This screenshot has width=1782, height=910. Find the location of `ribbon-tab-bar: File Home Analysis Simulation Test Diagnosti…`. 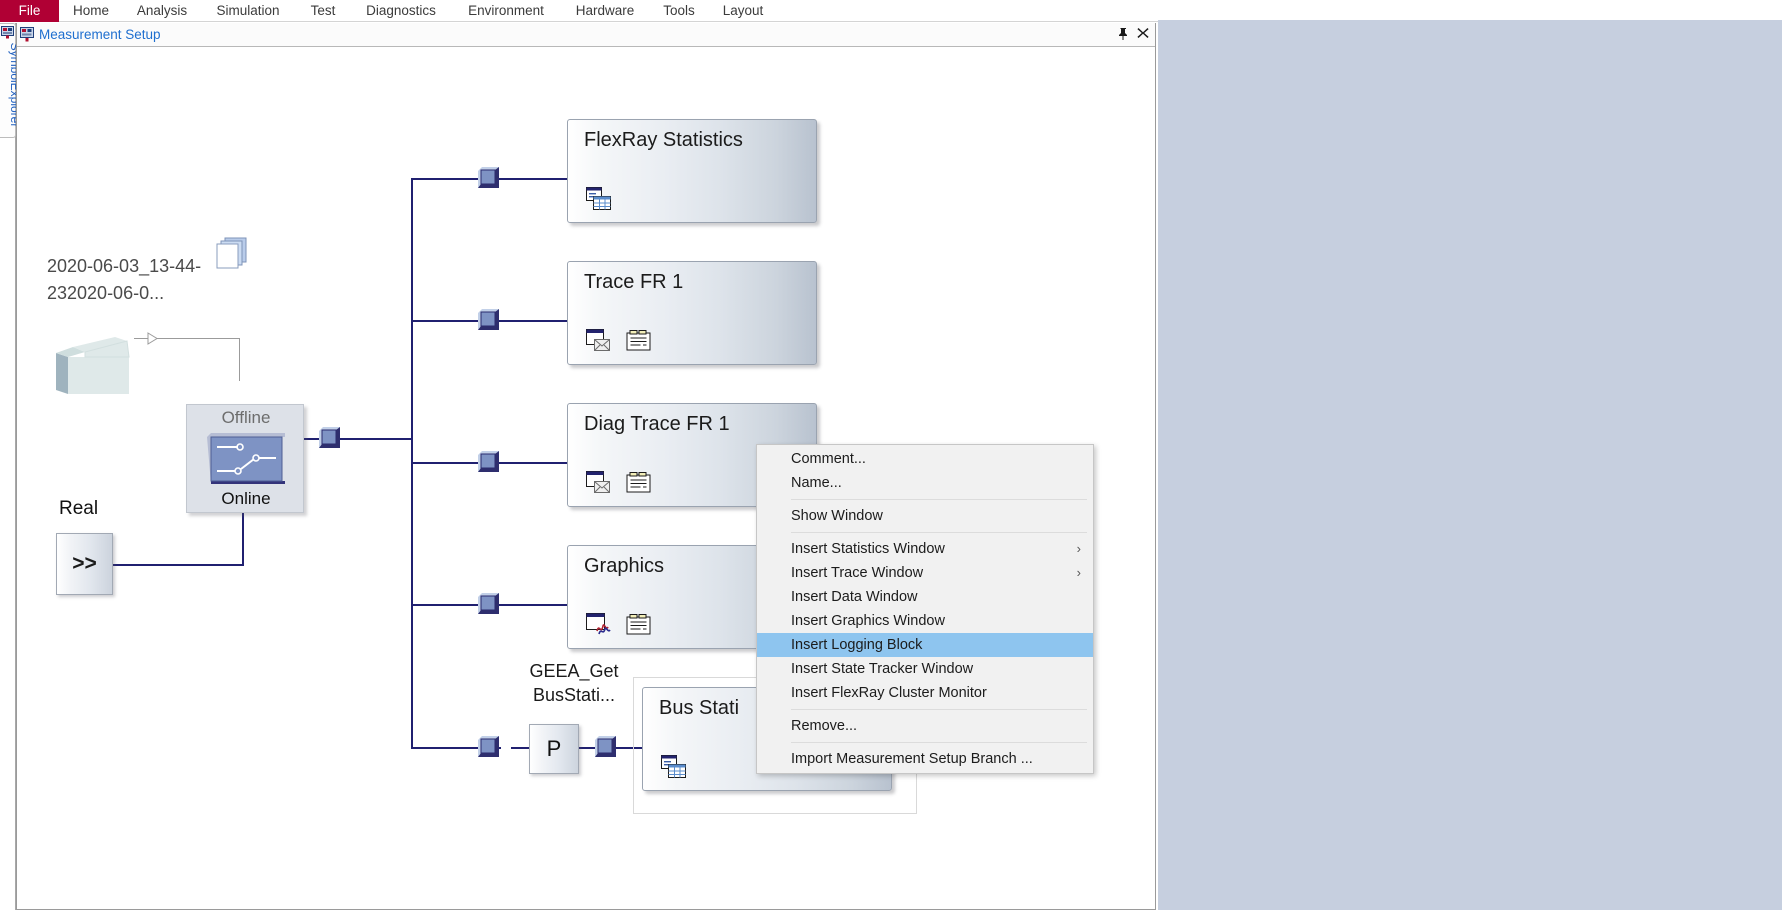

ribbon-tab-bar: File Home Analysis Simulation Test Diagnosti… is located at coordinates (891, 11).